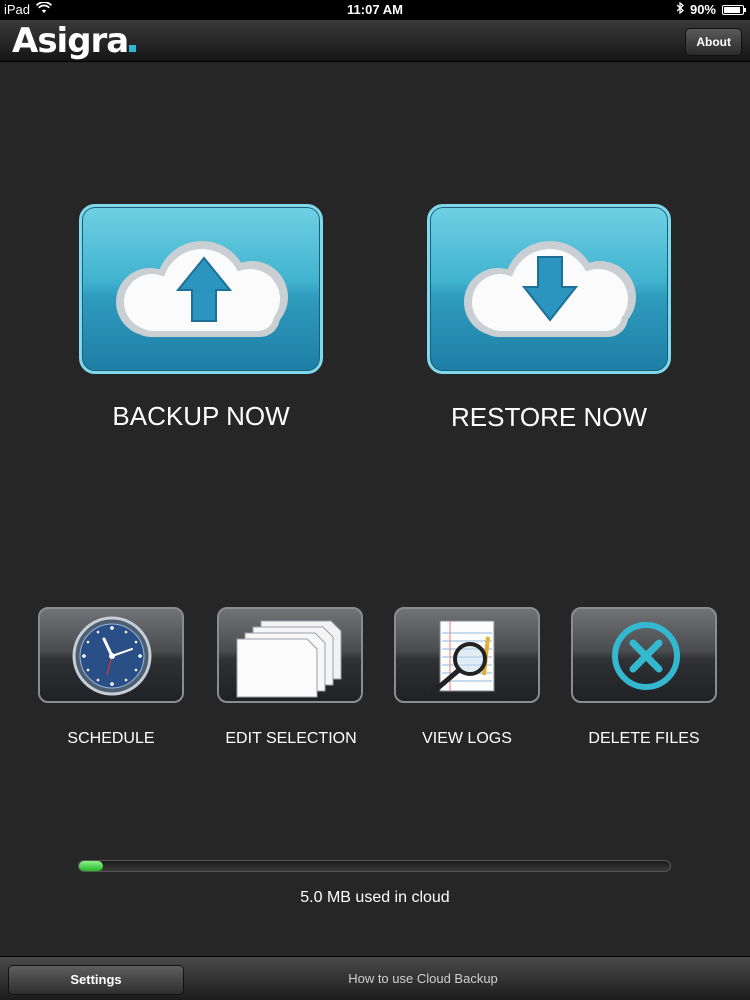 The width and height of the screenshot is (750, 1000). Describe the element at coordinates (462, 658) in the screenshot. I see `magnifier-notepad-icon` at that location.